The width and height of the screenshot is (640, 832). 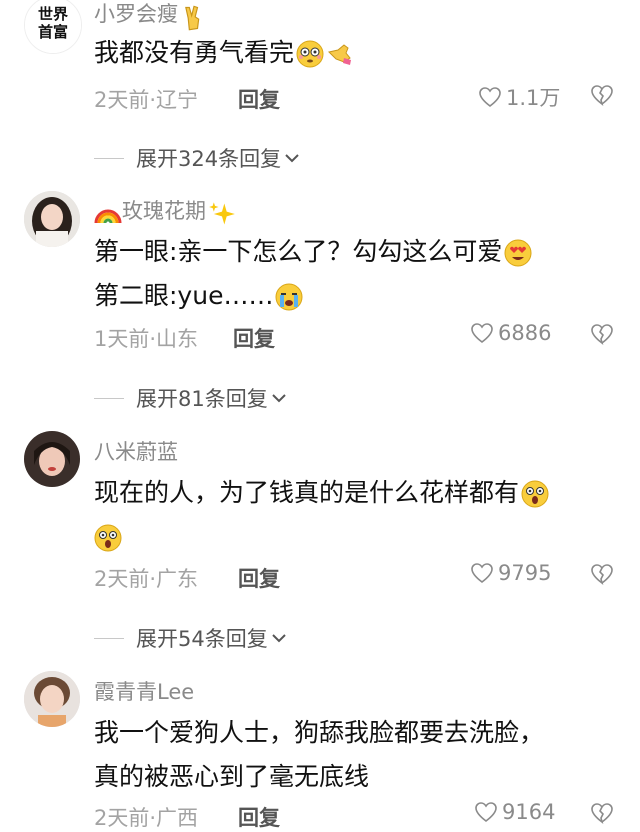 I want to click on comment-meta: 2天前·辽宁, so click(x=146, y=100).